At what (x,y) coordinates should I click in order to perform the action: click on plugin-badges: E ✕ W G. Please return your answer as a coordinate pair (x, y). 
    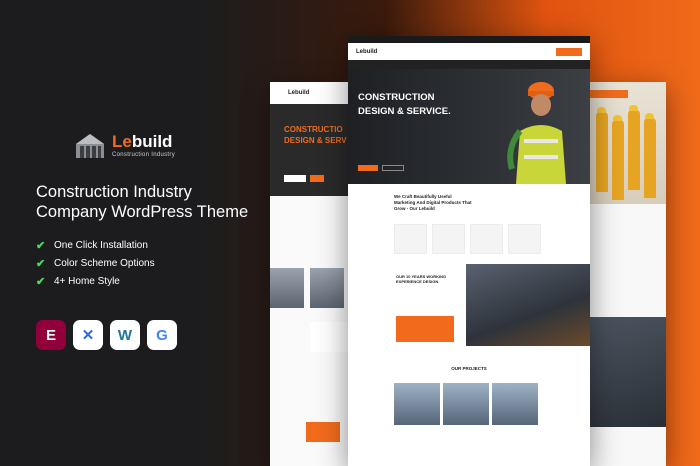
    Looking at the image, I should click on (106, 335).